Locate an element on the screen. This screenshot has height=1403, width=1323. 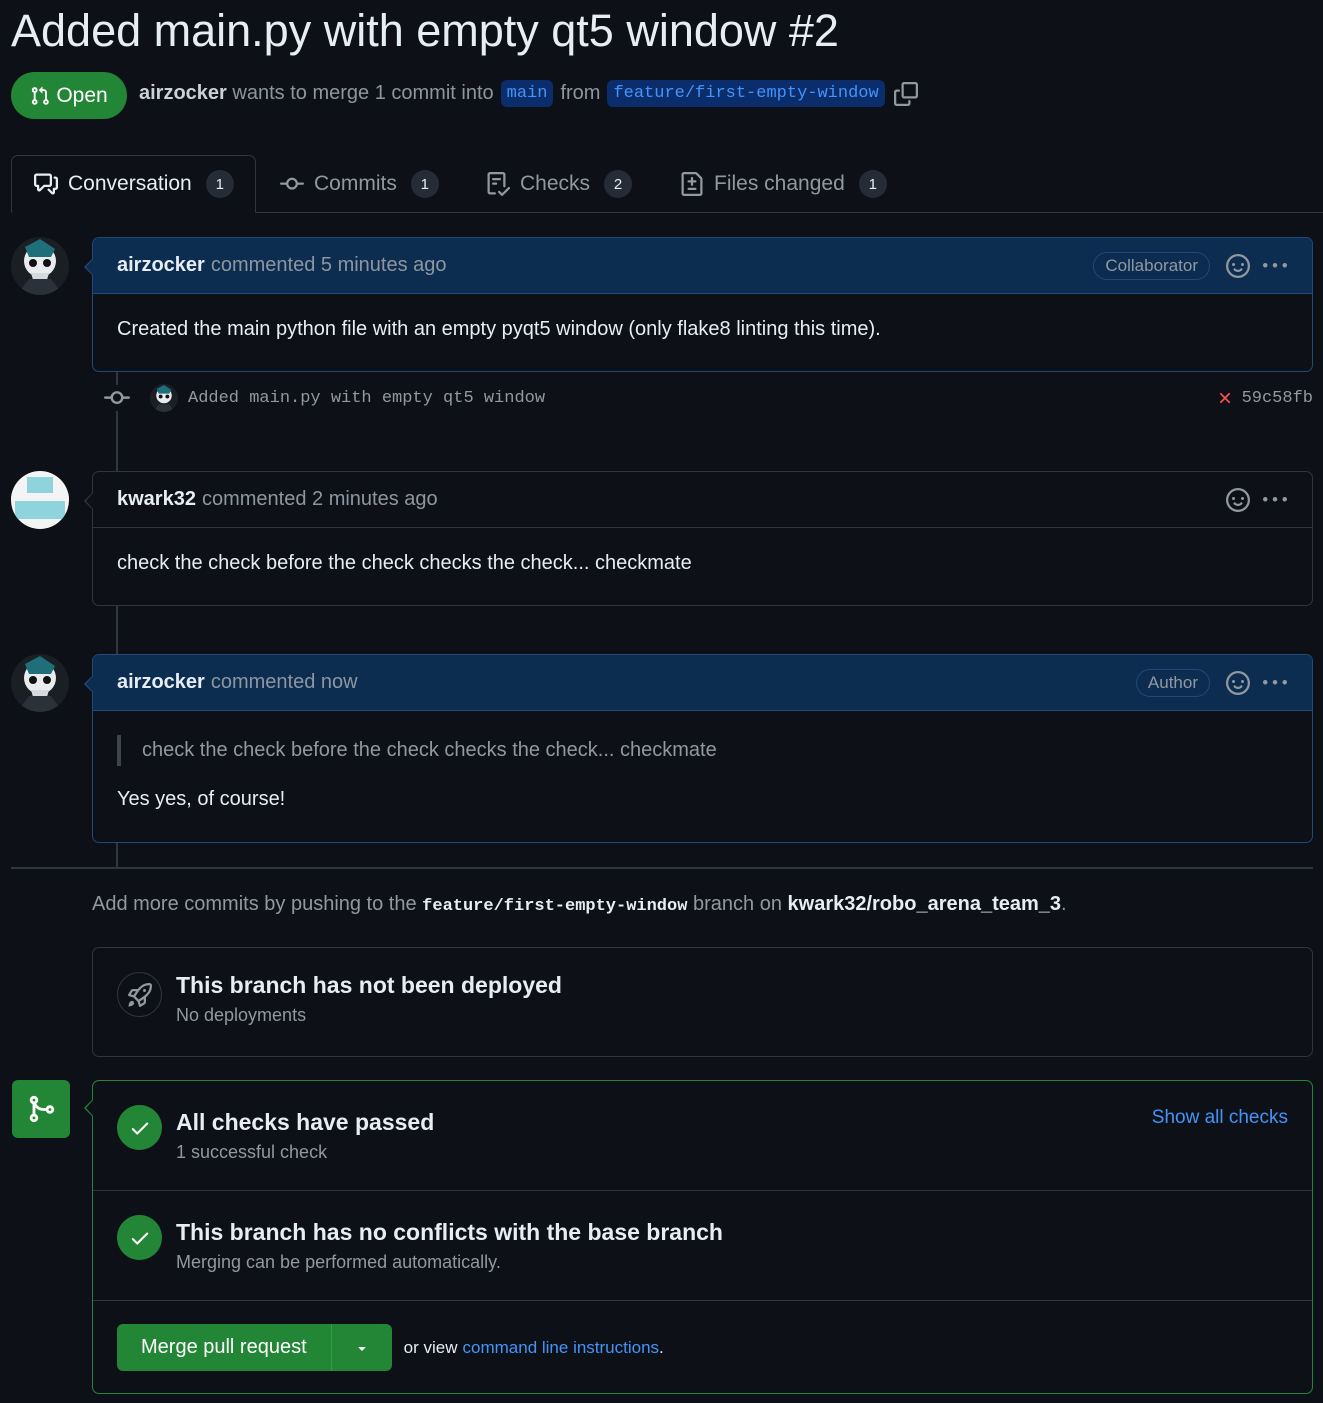
tab-label: Conversation is located at coordinates (130, 183).